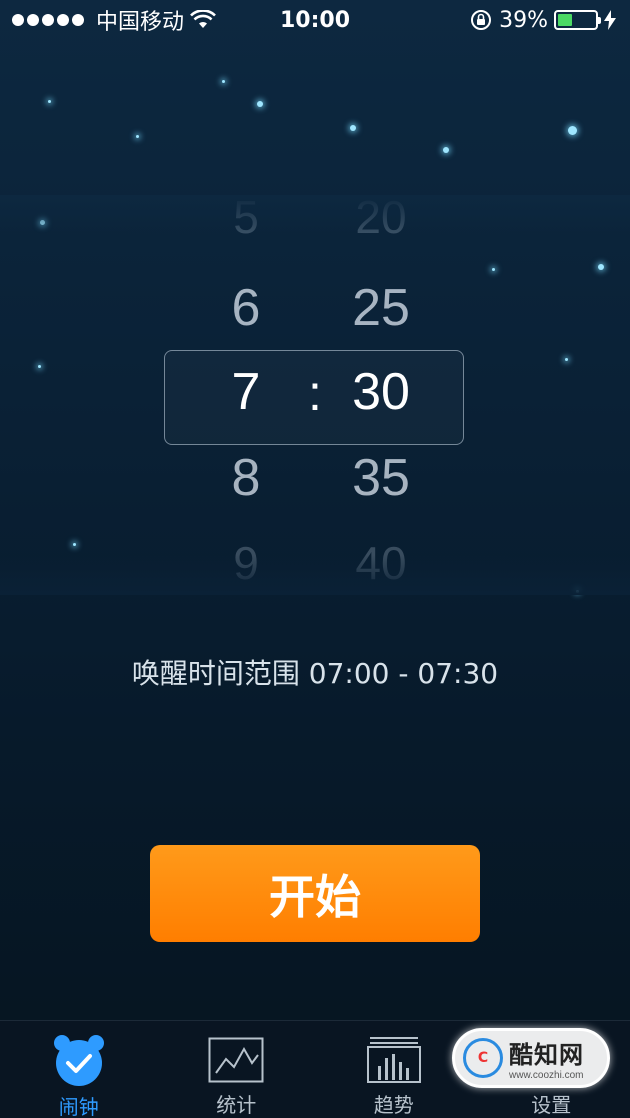 This screenshot has width=630, height=1118. What do you see at coordinates (315, 20) in the screenshot?
I see `status-bar: 中国移动 10:00 39%` at bounding box center [315, 20].